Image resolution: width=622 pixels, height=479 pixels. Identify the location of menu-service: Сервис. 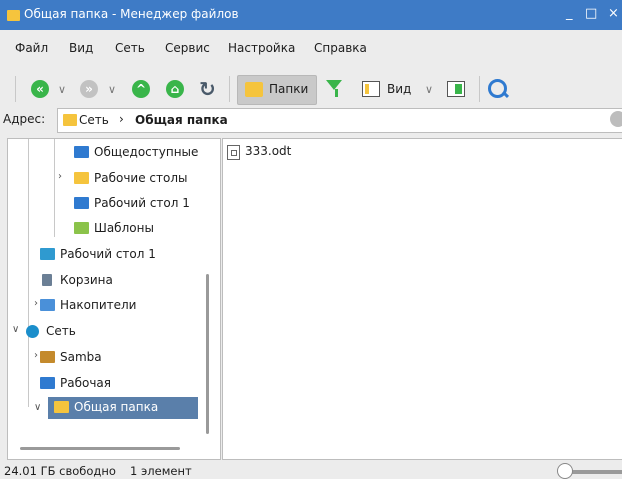
(187, 48).